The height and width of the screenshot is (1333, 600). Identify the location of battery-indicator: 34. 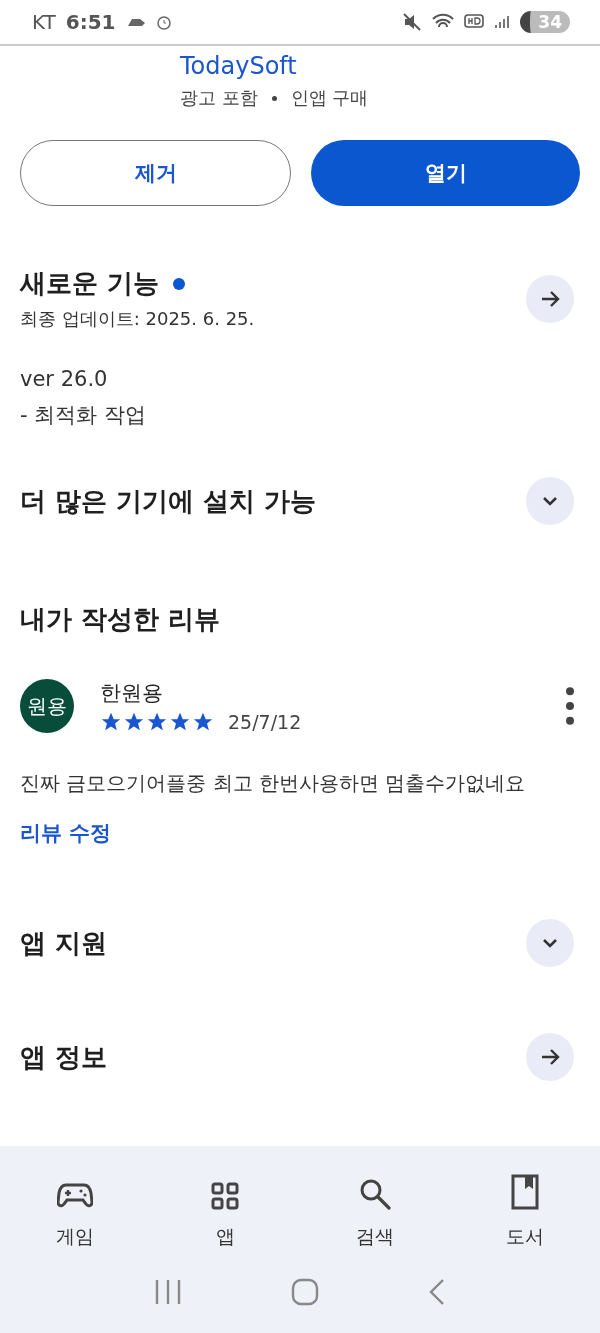
(545, 22).